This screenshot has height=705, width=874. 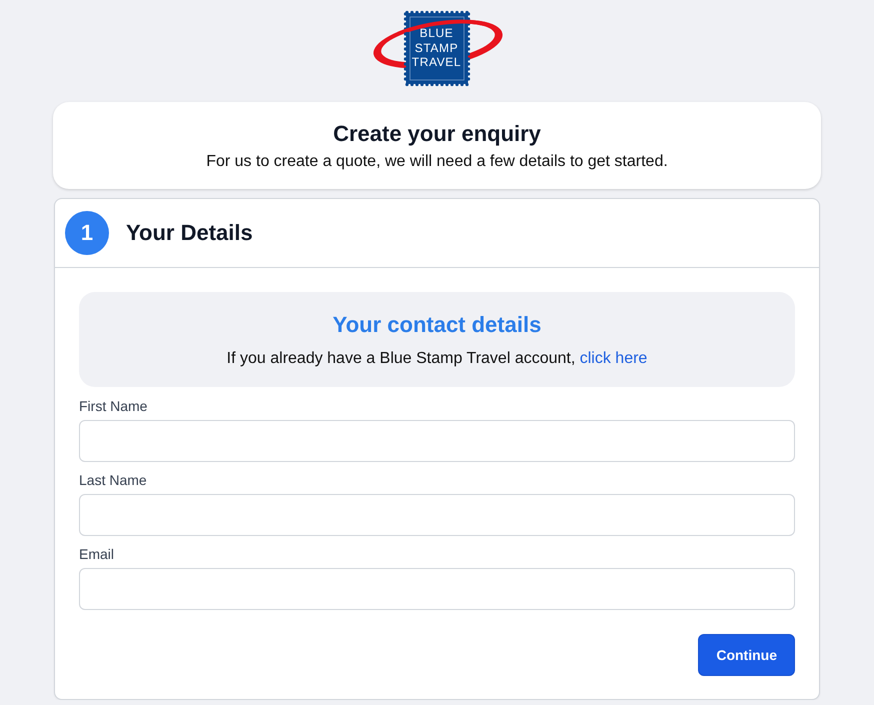 What do you see at coordinates (437, 134) in the screenshot?
I see `page-title: Create your enquiry` at bounding box center [437, 134].